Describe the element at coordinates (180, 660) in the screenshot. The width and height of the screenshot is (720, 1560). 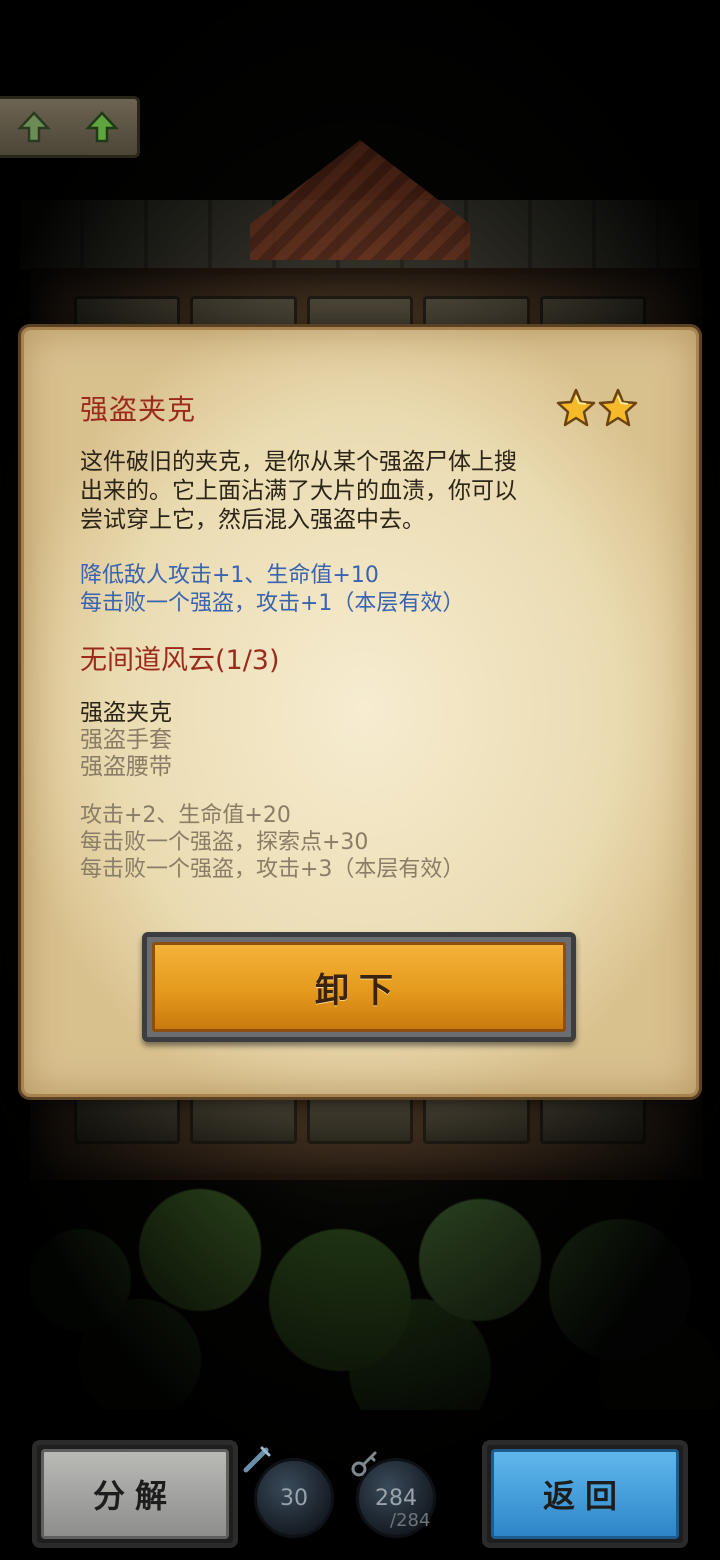
I see `set-title: 无间道风云(1/3)` at that location.